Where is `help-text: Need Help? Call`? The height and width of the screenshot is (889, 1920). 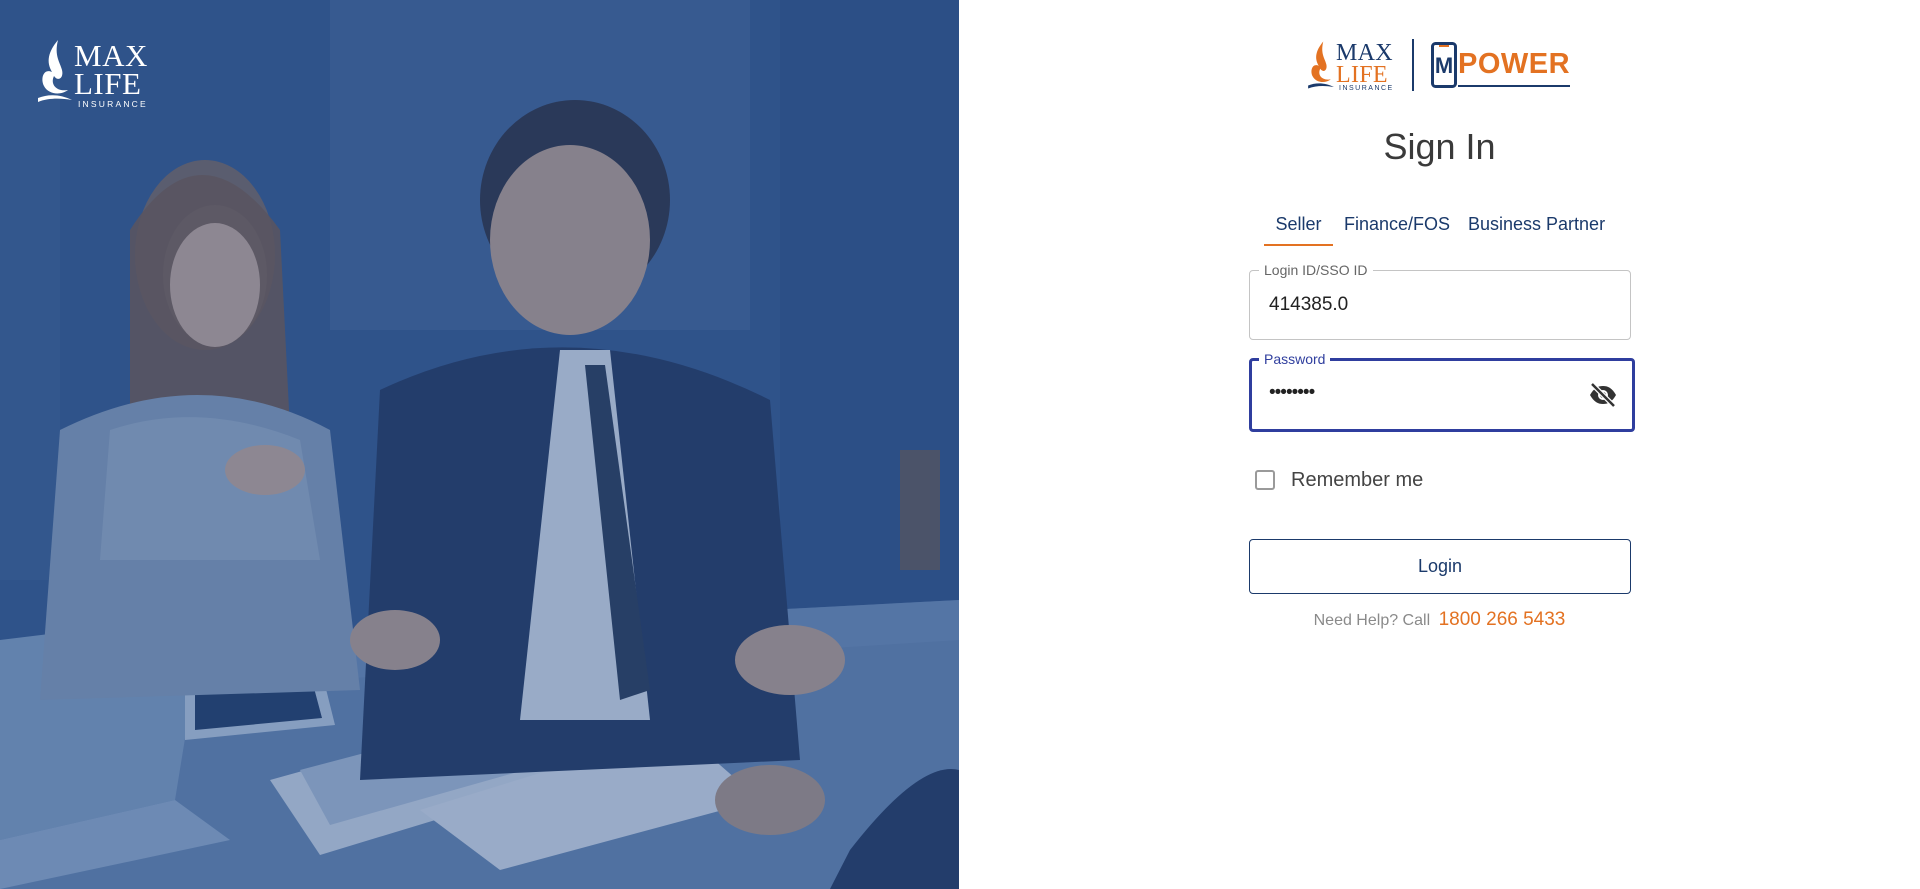 help-text: Need Help? Call is located at coordinates (1372, 620).